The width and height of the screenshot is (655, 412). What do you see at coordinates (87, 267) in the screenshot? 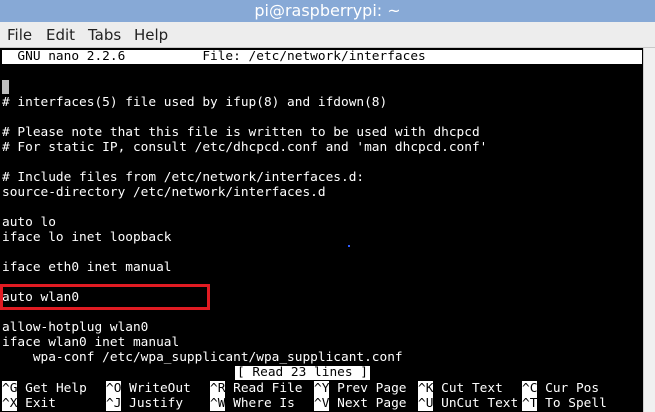
I see `file-line: iface eth0 inet manual` at bounding box center [87, 267].